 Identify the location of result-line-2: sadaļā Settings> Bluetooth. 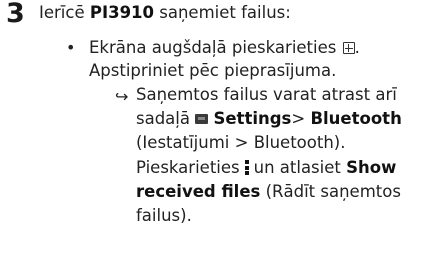
(269, 119).